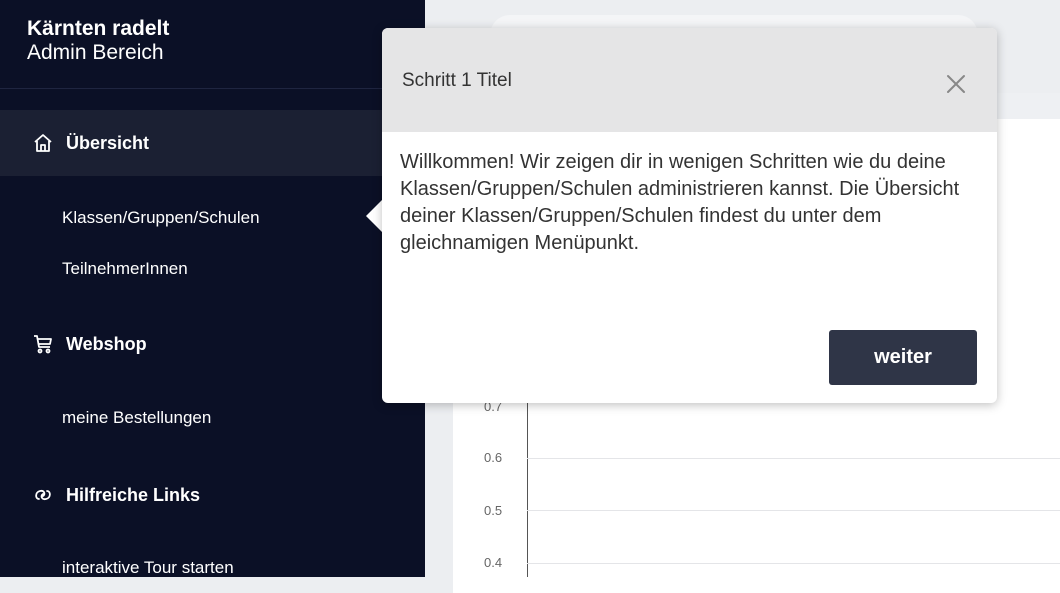  Describe the element at coordinates (212, 495) in the screenshot. I see `sidebar-section-hilfreiche-links: Hilfreiche Links` at that location.